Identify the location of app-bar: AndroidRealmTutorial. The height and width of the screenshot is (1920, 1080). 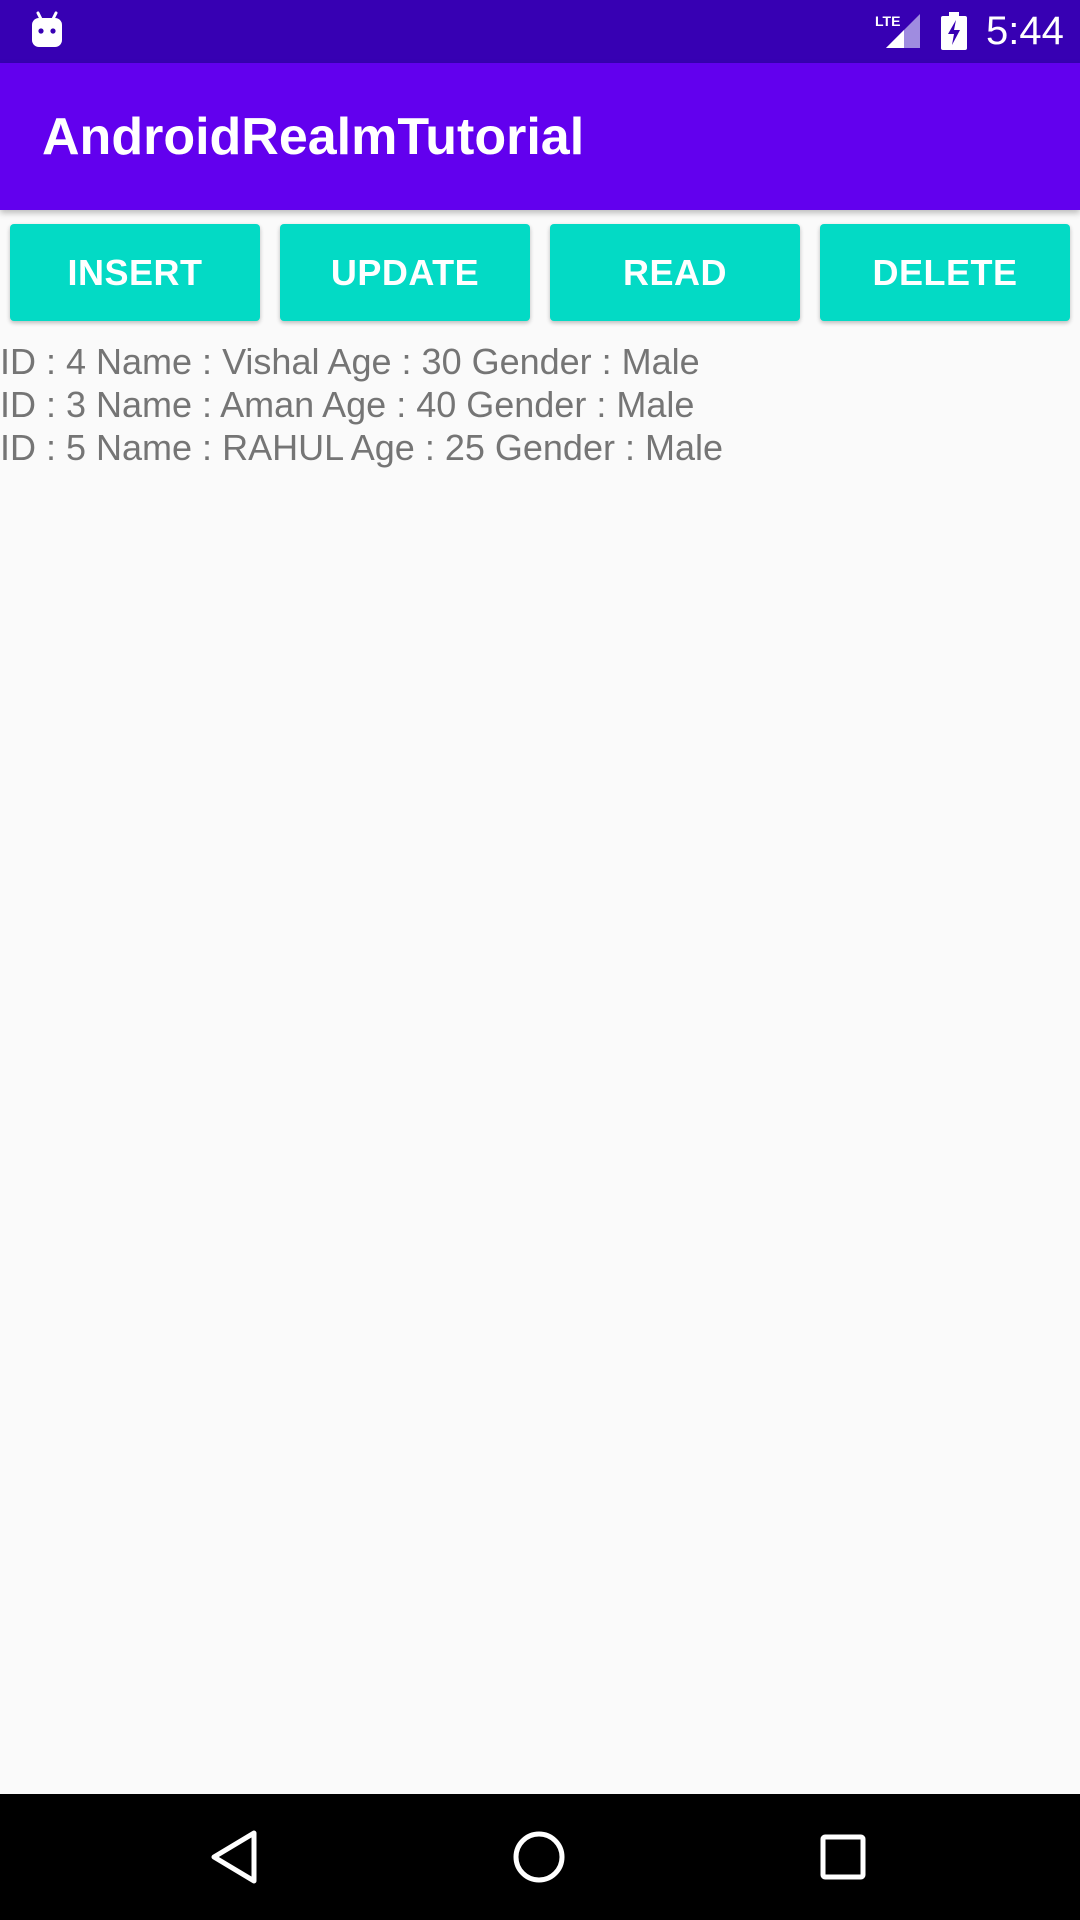
(540, 136).